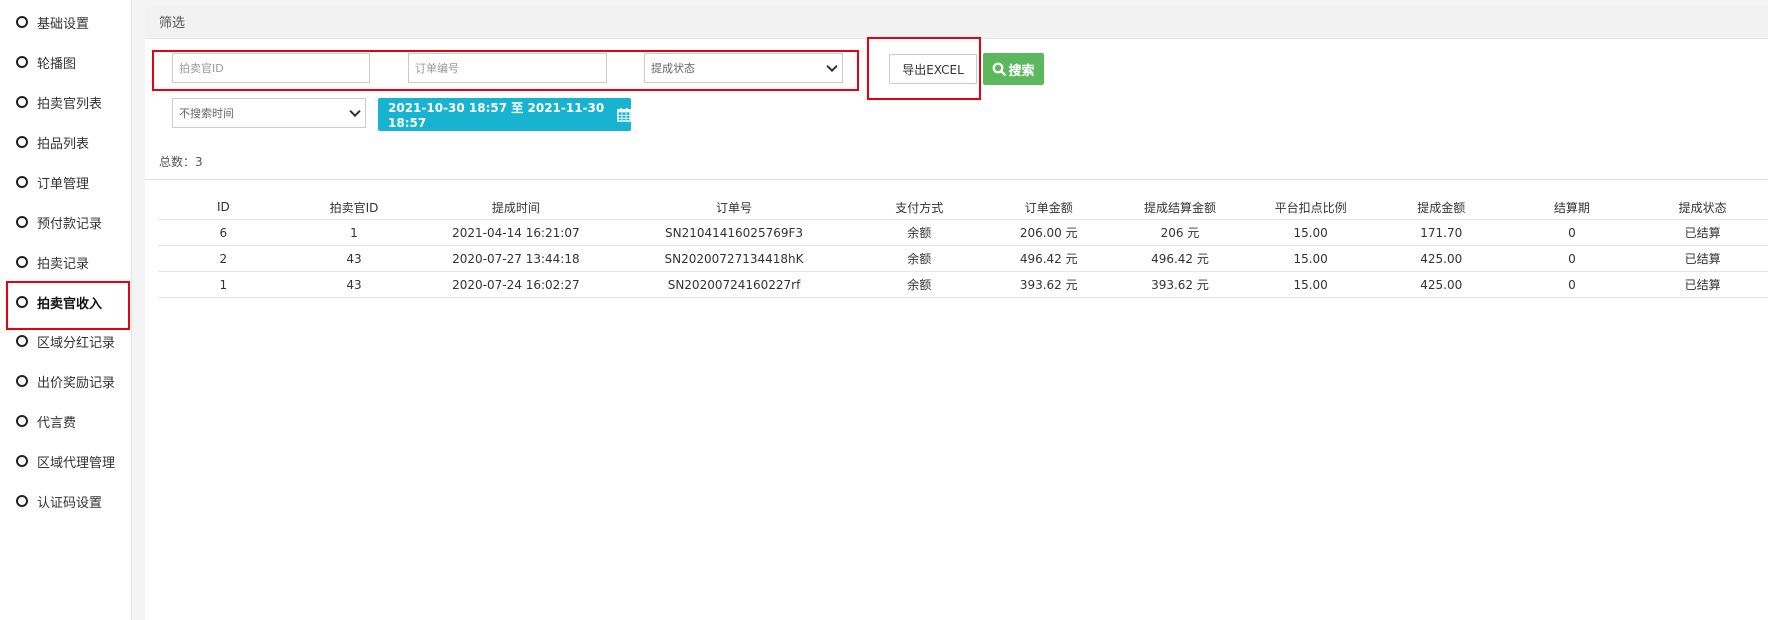 The width and height of the screenshot is (1768, 620). I want to click on sidebar-item-auctioneer-list: 拍卖官列表, so click(65, 102).